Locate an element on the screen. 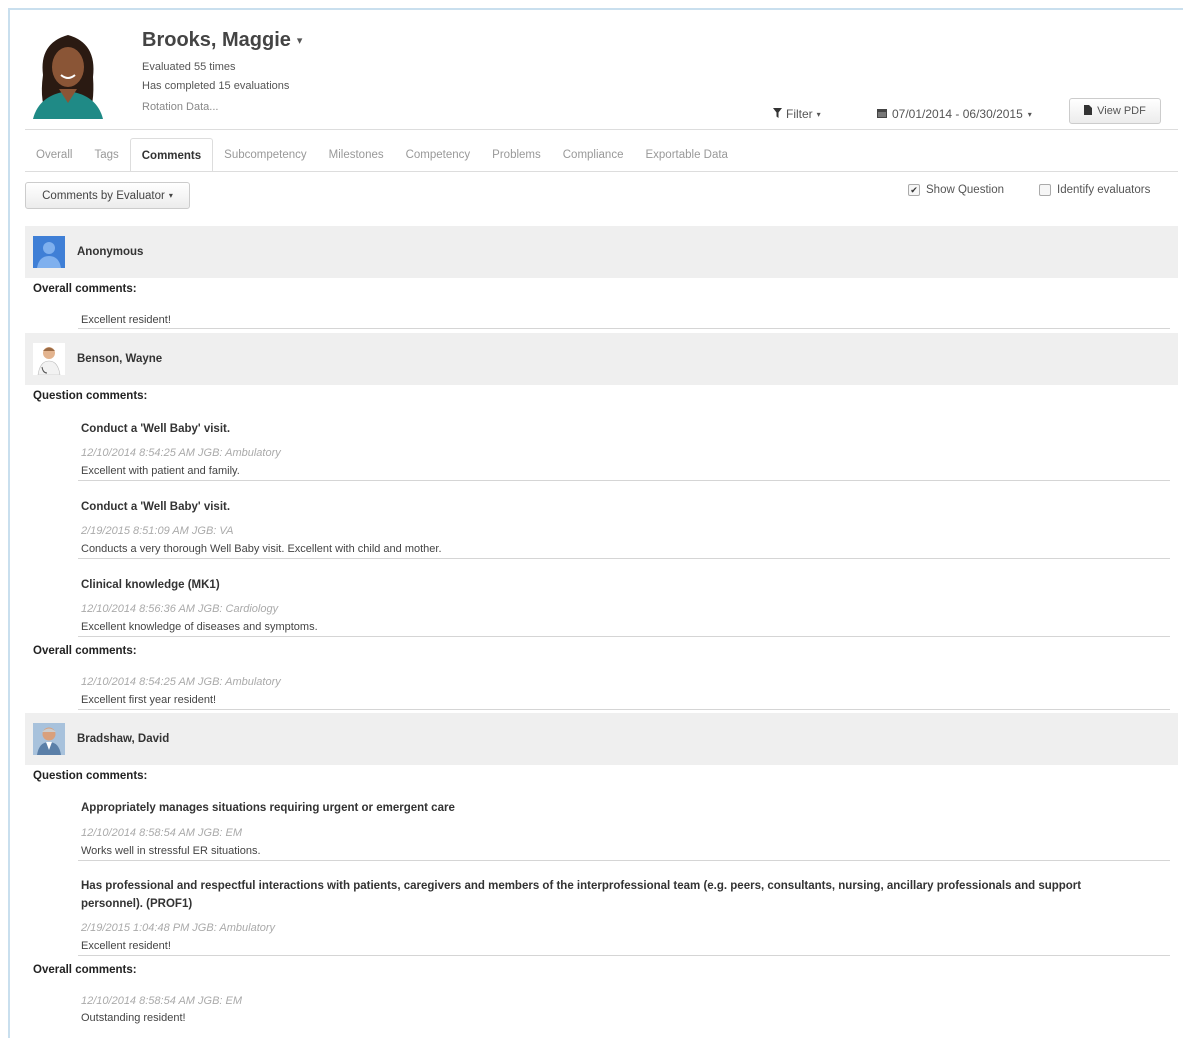 Image resolution: width=1183 pixels, height=1038 pixels. tab-milestones: Milestones is located at coordinates (356, 155).